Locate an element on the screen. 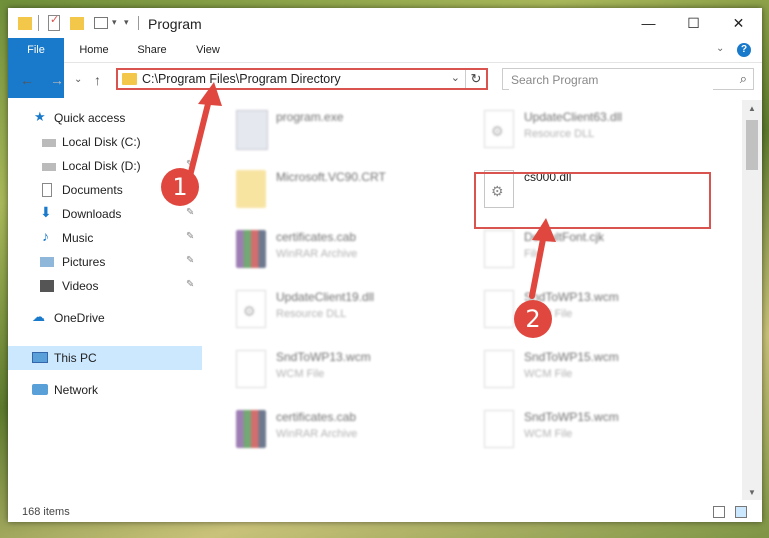 This screenshot has width=769, height=538. arrow-2-head is located at coordinates (544, 230).